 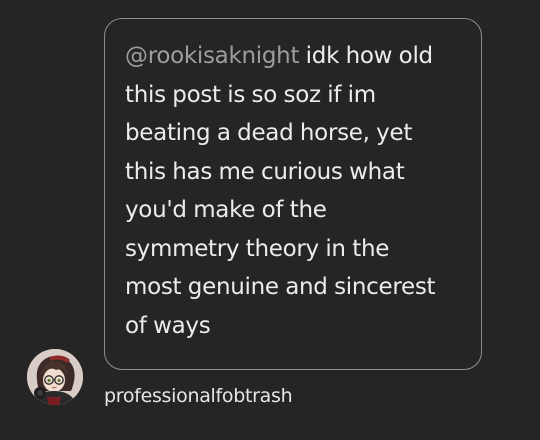 I want to click on avatar-illustration-icon, so click(x=55, y=377).